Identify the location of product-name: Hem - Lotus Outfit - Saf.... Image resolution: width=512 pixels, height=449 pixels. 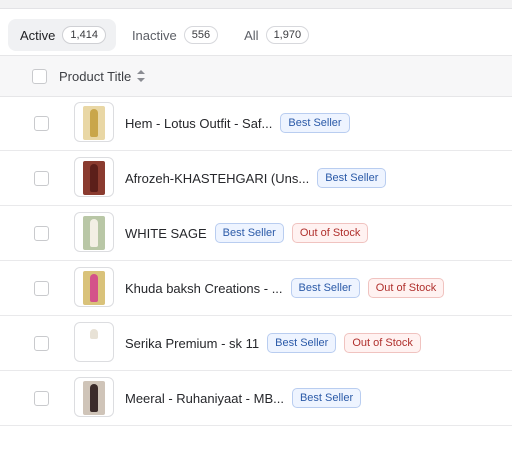
(198, 123).